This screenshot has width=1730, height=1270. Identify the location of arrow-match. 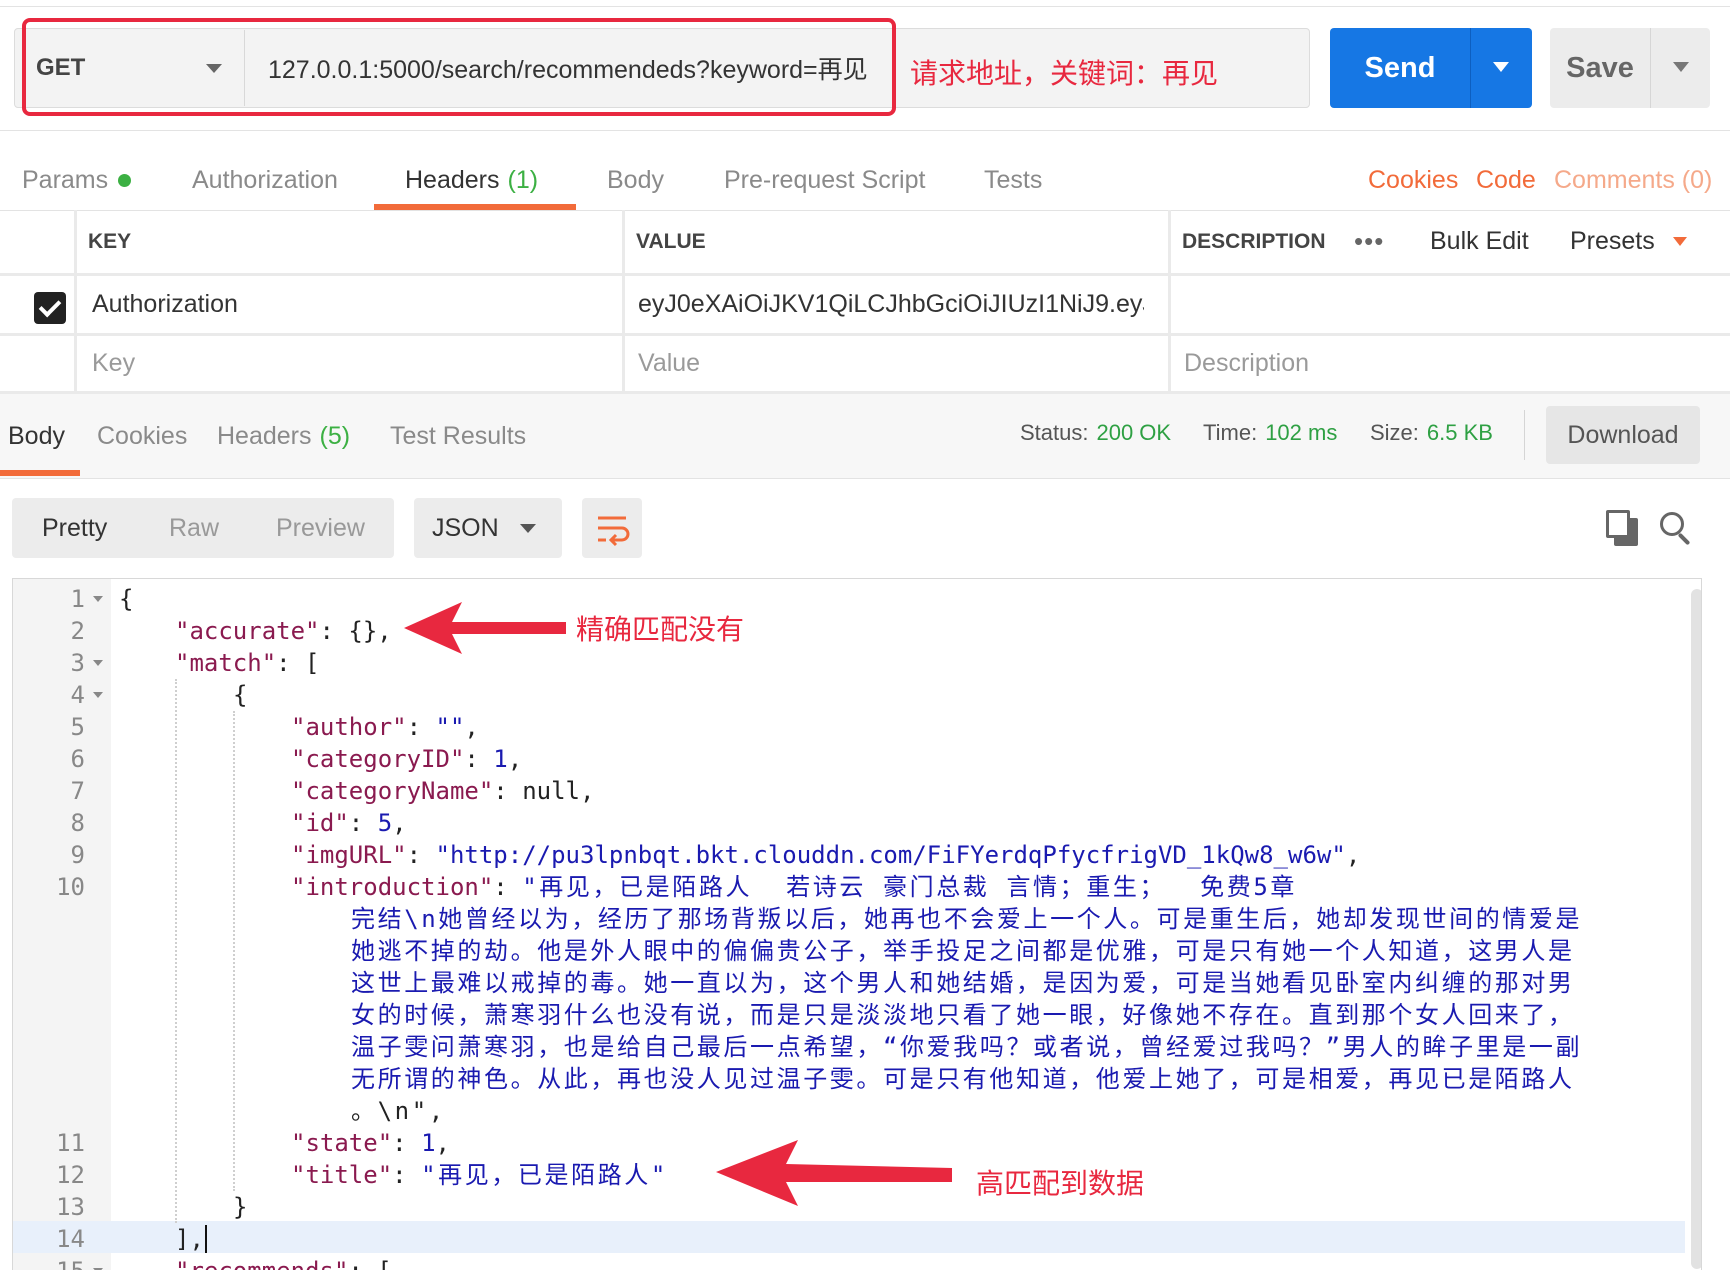
(834, 1173).